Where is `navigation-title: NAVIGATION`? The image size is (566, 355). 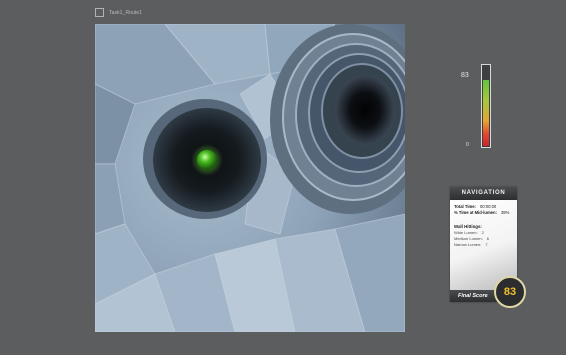 navigation-title: NAVIGATION is located at coordinates (483, 193).